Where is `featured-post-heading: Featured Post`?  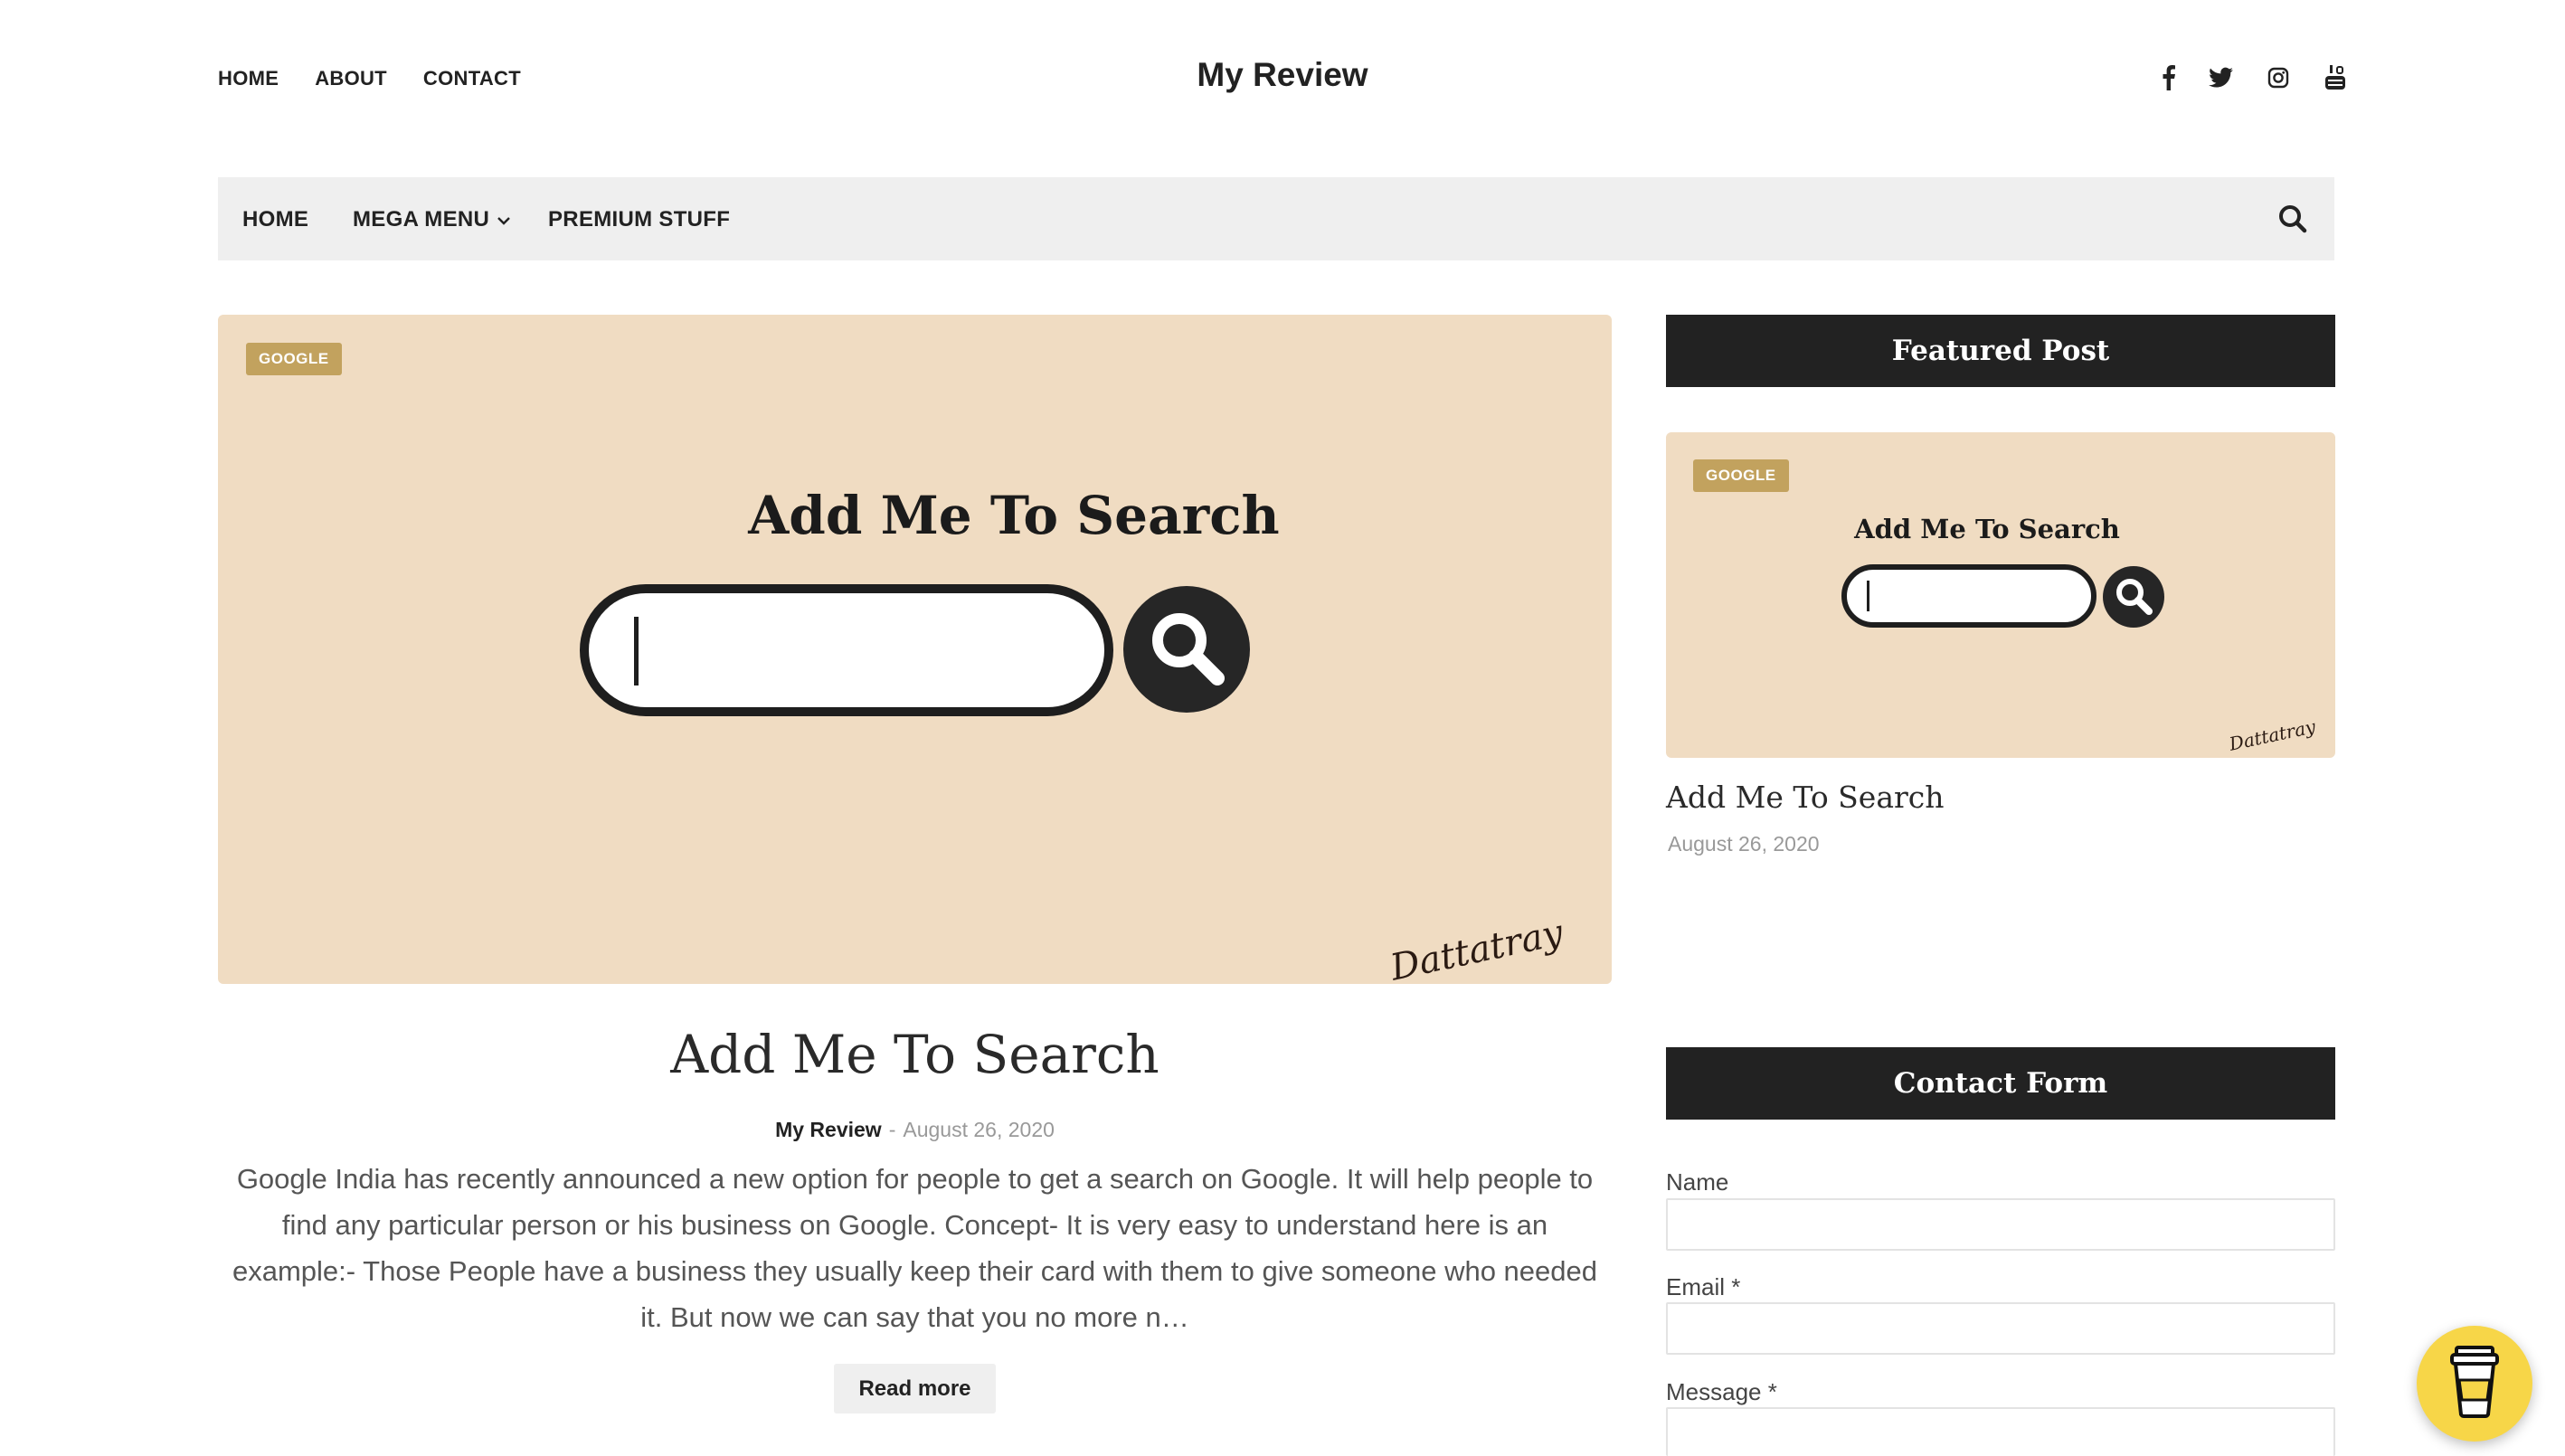
featured-post-heading: Featured Post is located at coordinates (2000, 351).